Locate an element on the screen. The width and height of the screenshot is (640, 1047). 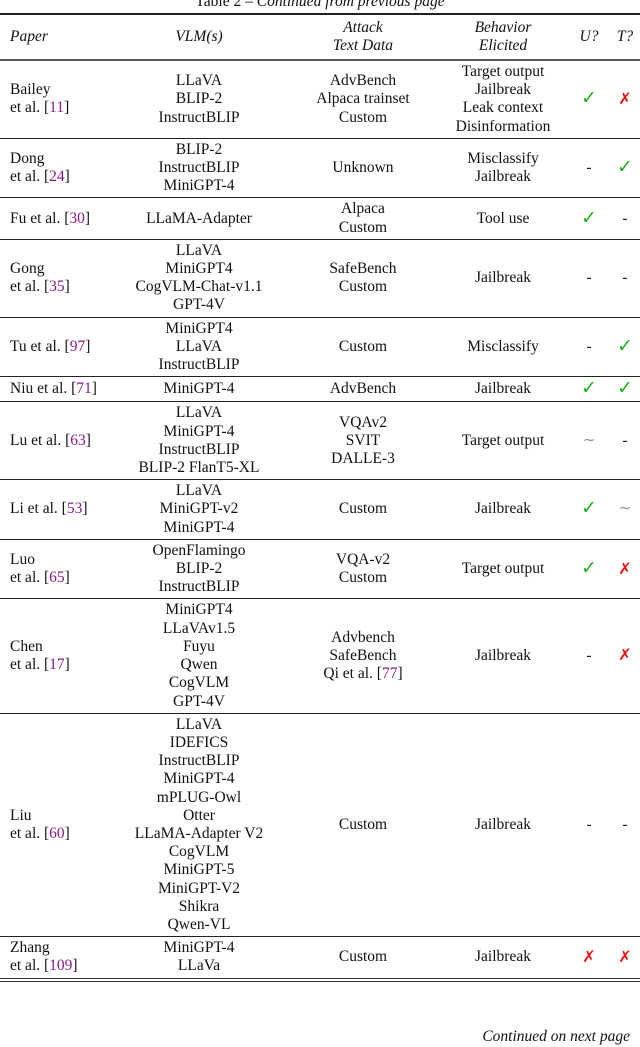
attack-dataset: DALLE-3 is located at coordinates (363, 458).